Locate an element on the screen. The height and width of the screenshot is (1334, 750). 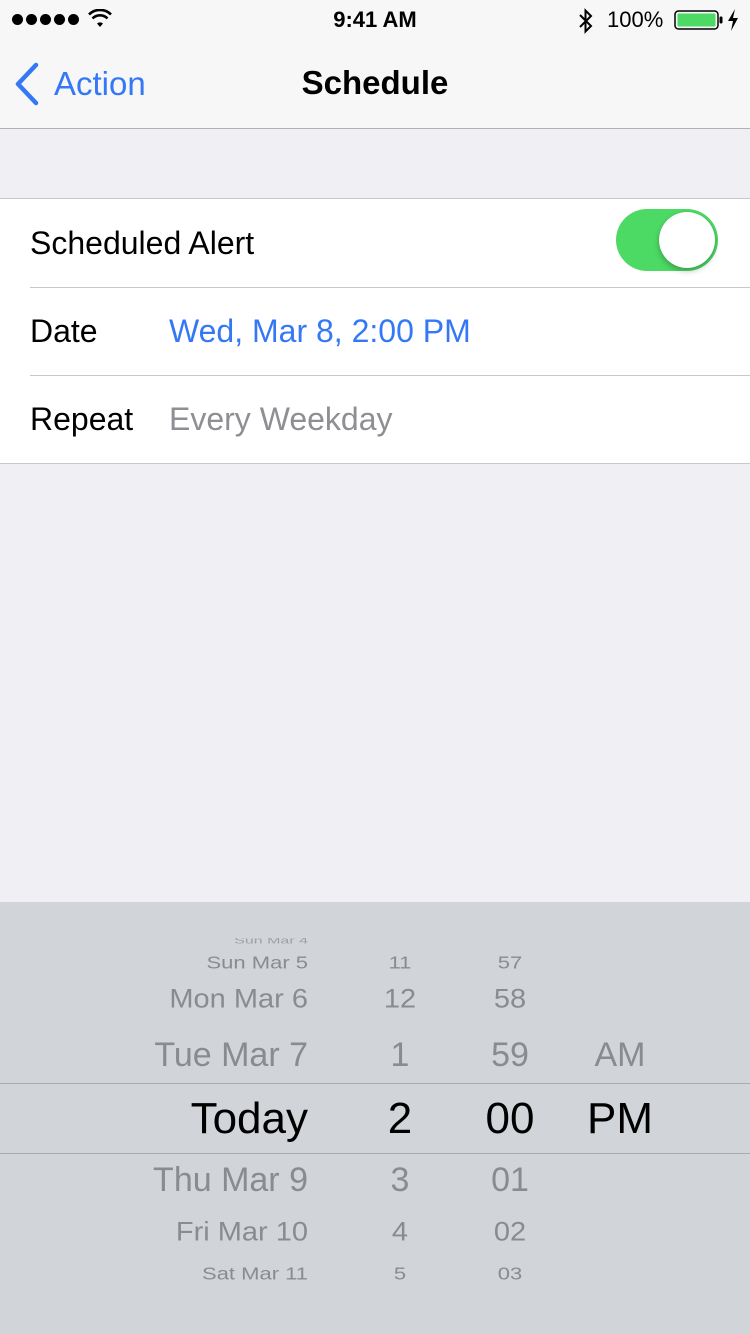
picker-date-item: Sun Mar 5 is located at coordinates (258, 963).